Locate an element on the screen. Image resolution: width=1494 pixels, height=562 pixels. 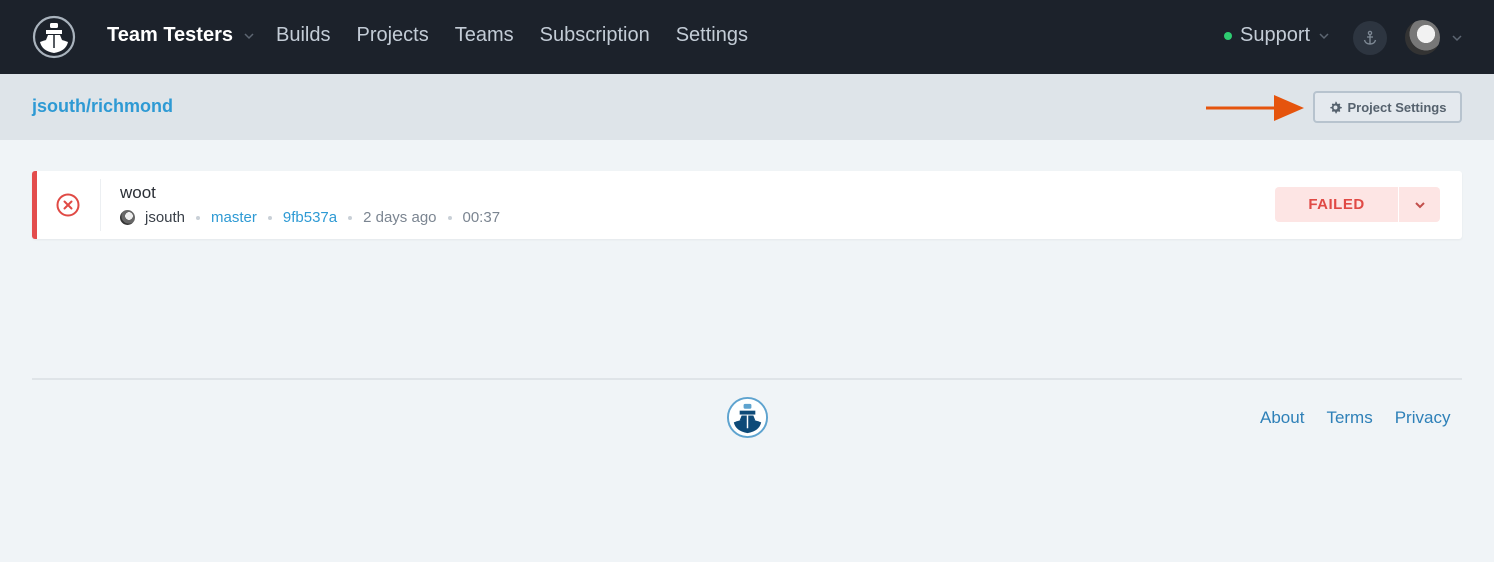
team-switcher: Team Testers is located at coordinates (181, 35).